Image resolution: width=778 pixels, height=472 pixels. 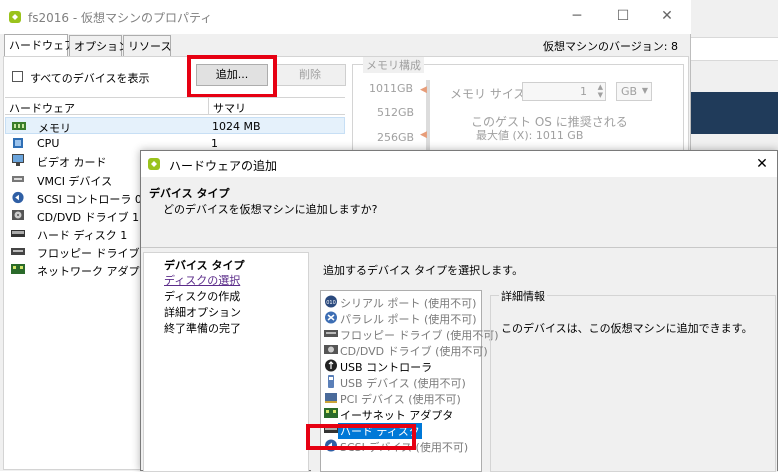 What do you see at coordinates (345, 17) in the screenshot?
I see `title-bar: fs2016 - 仮想マシンのプロパティ ─ ☐ ✕` at bounding box center [345, 17].